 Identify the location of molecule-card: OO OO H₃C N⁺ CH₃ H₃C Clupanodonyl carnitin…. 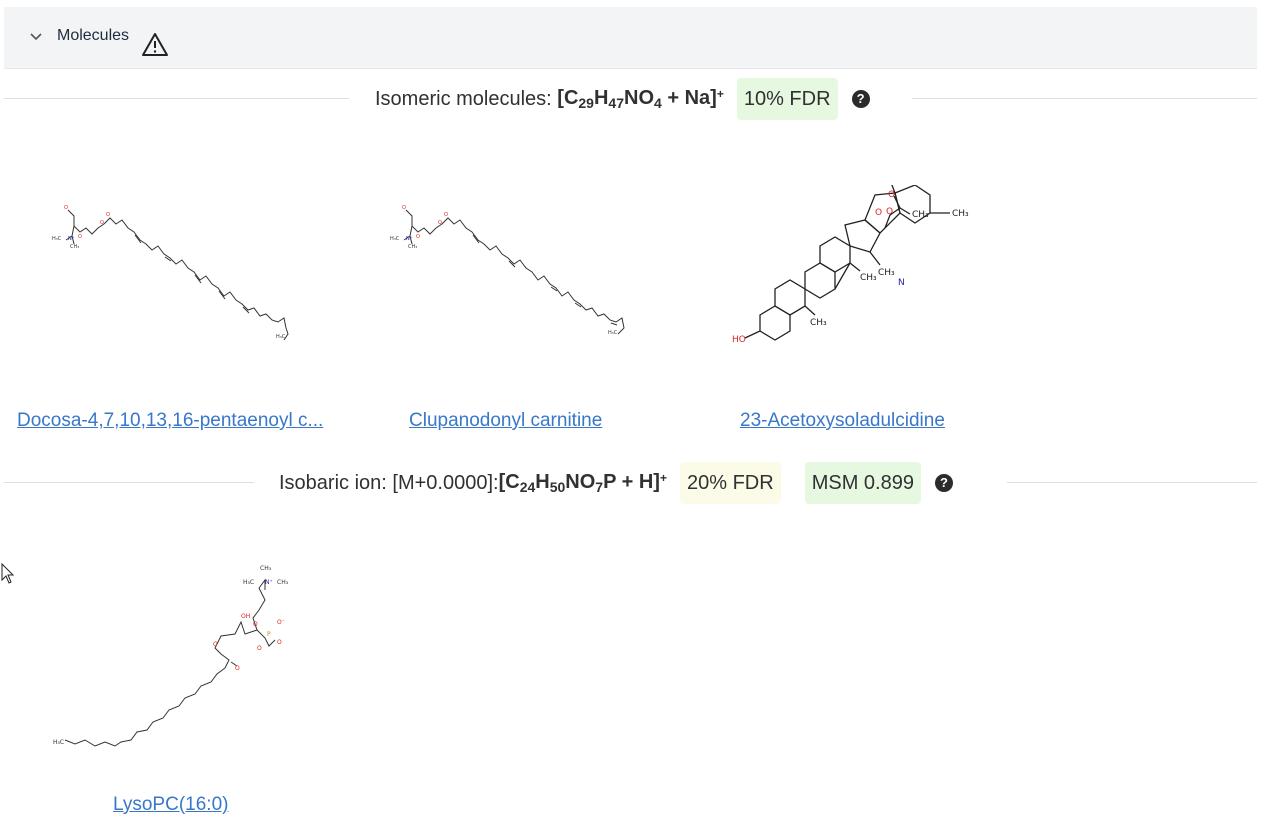
(530, 285).